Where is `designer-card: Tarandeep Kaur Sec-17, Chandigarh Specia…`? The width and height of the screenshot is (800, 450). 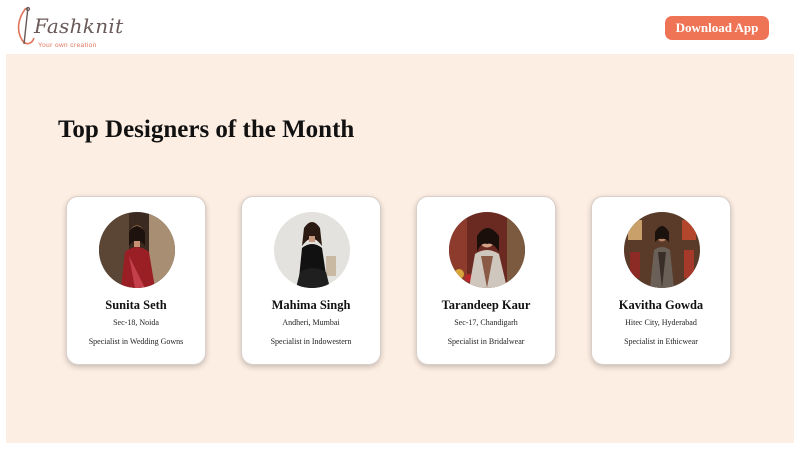
designer-card: Tarandeep Kaur Sec-17, Chandigarh Specia… is located at coordinates (486, 280).